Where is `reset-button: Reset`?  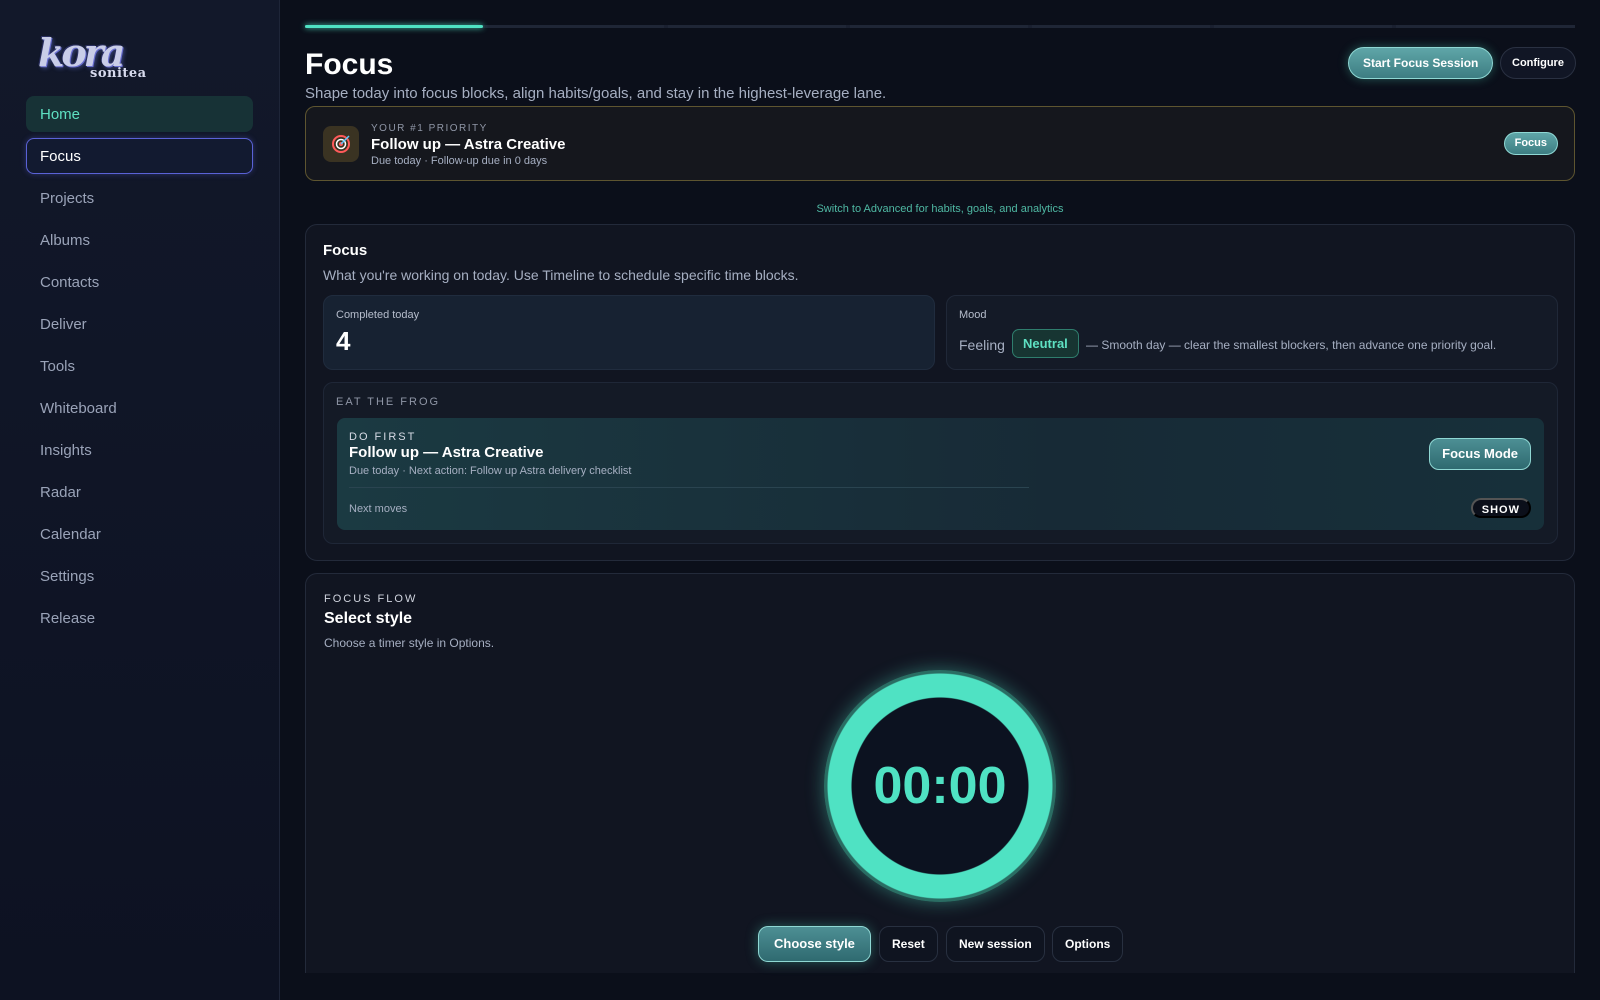
reset-button: Reset is located at coordinates (908, 944).